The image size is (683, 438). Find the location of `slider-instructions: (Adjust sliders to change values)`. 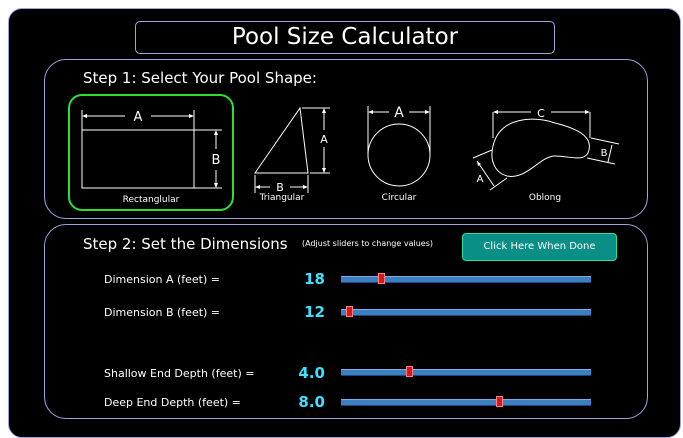

slider-instructions: (Adjust sliders to change values) is located at coordinates (367, 243).